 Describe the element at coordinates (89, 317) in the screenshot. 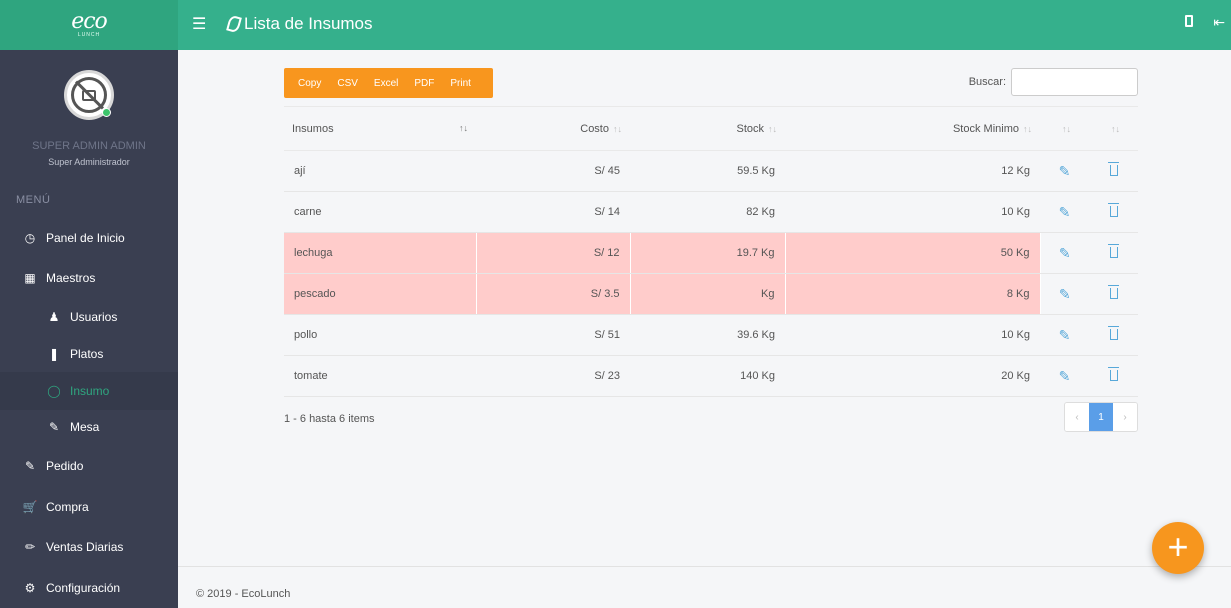

I see `sidebar-item-usuarios: ♟ Usuarios` at that location.